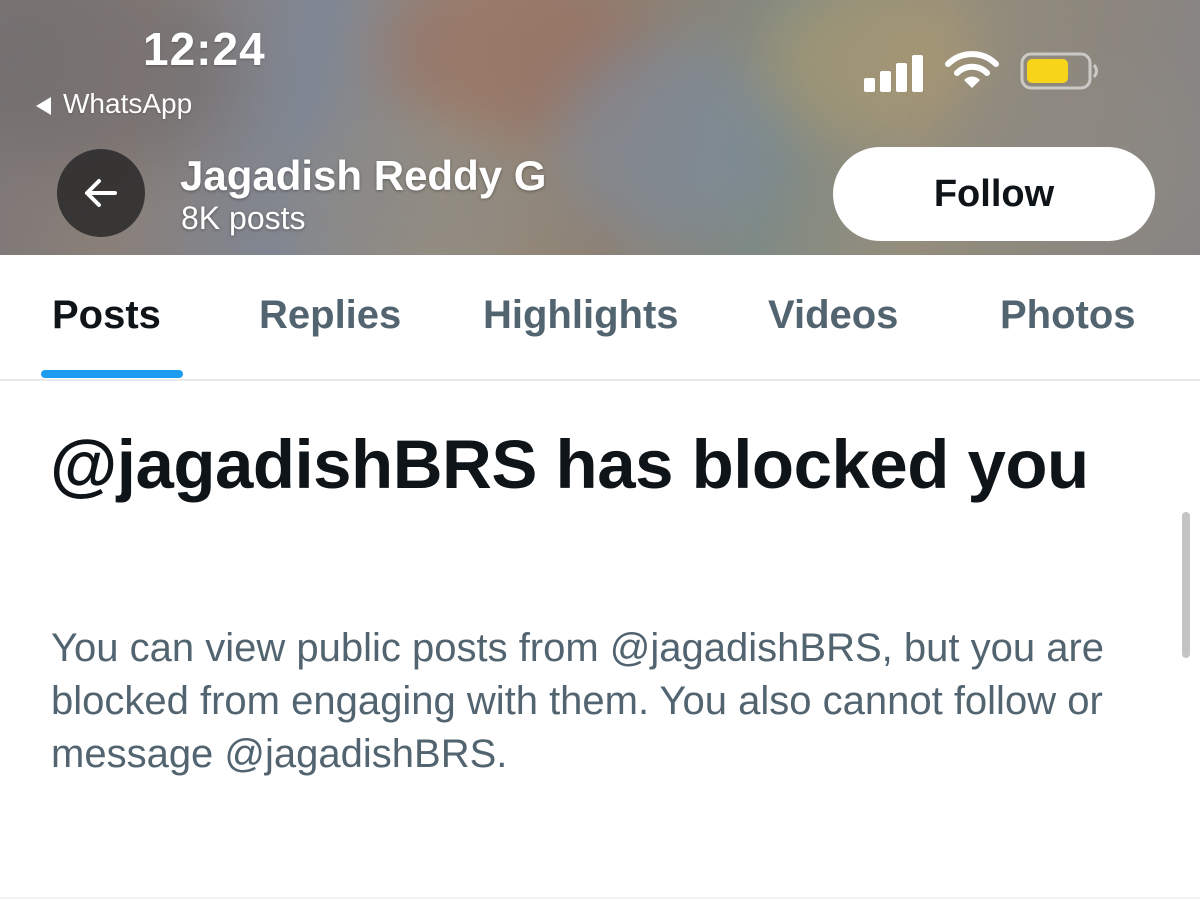 The image size is (1200, 901). Describe the element at coordinates (1068, 315) in the screenshot. I see `tab-photos: Photos` at that location.